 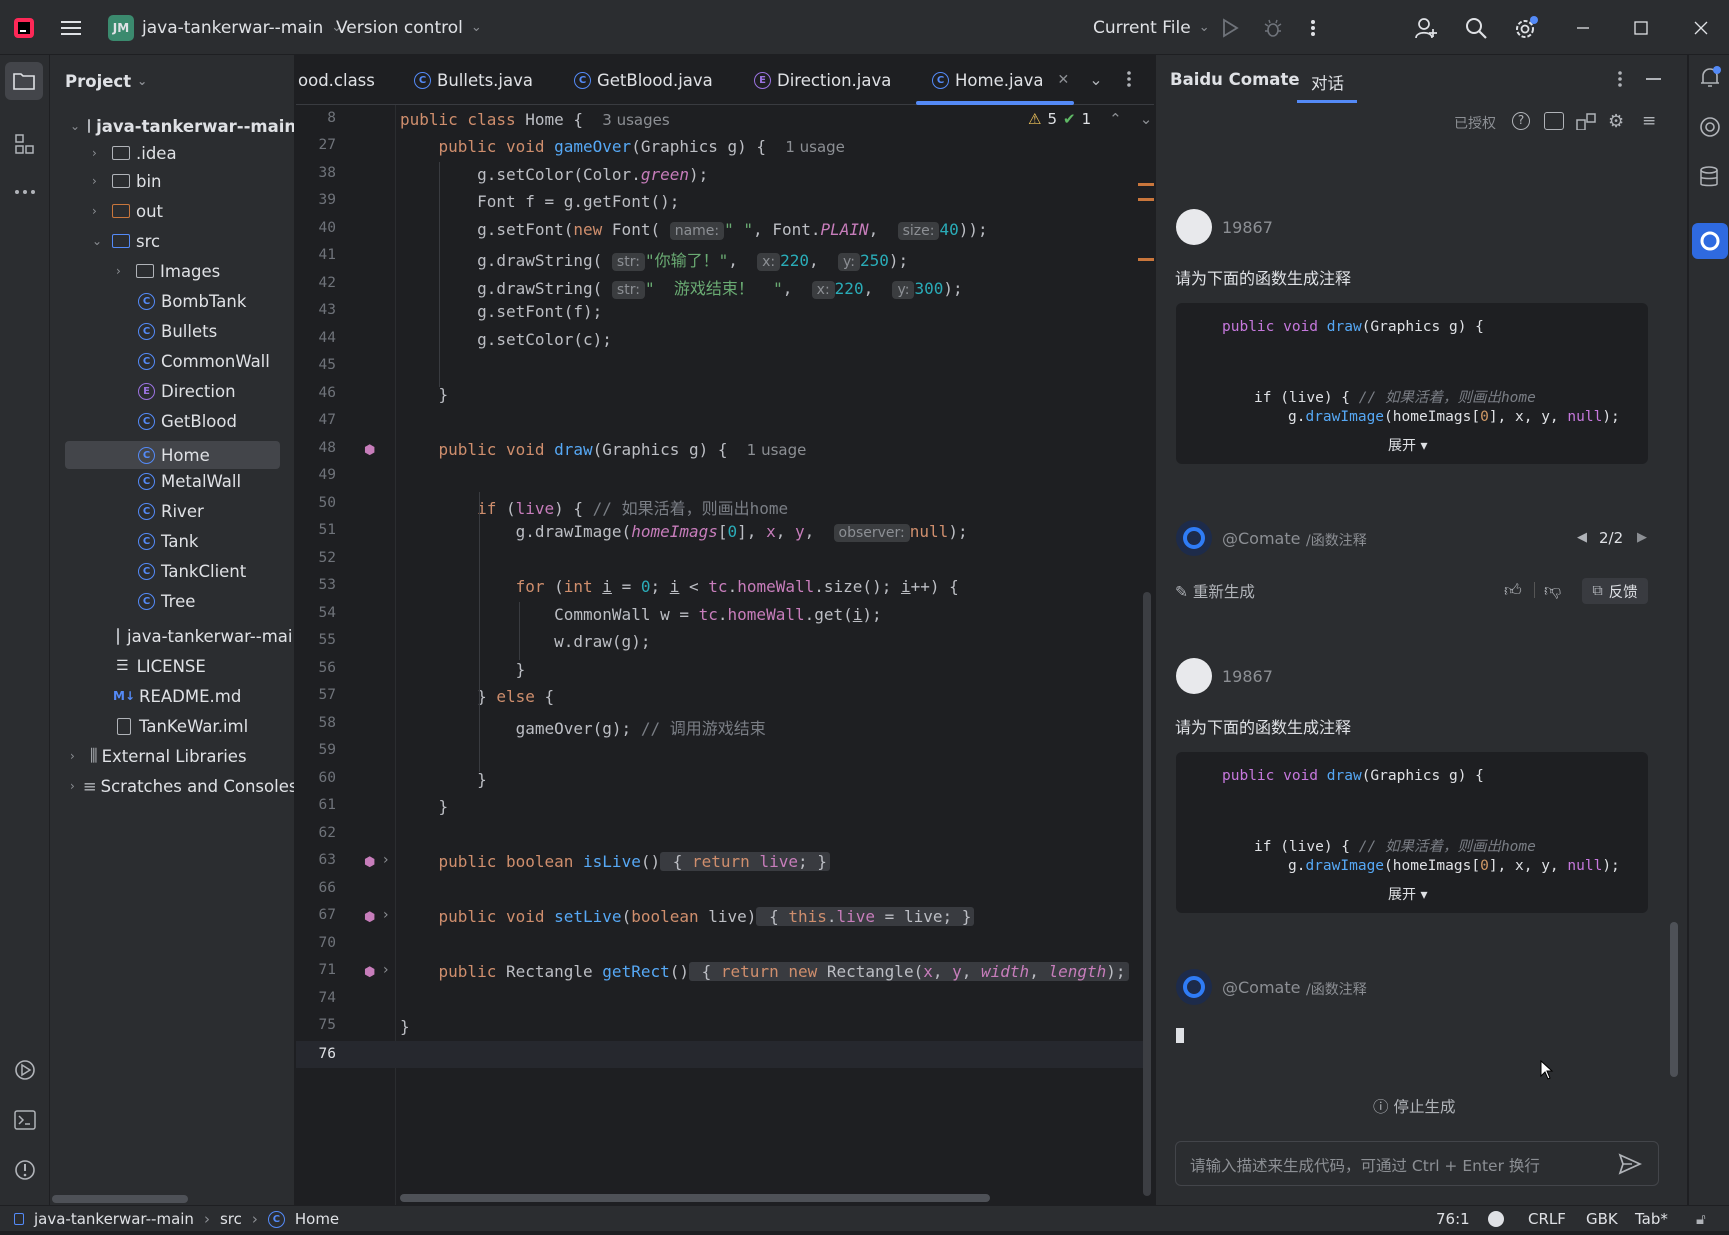 I want to click on more-tools-icon, so click(x=25, y=192).